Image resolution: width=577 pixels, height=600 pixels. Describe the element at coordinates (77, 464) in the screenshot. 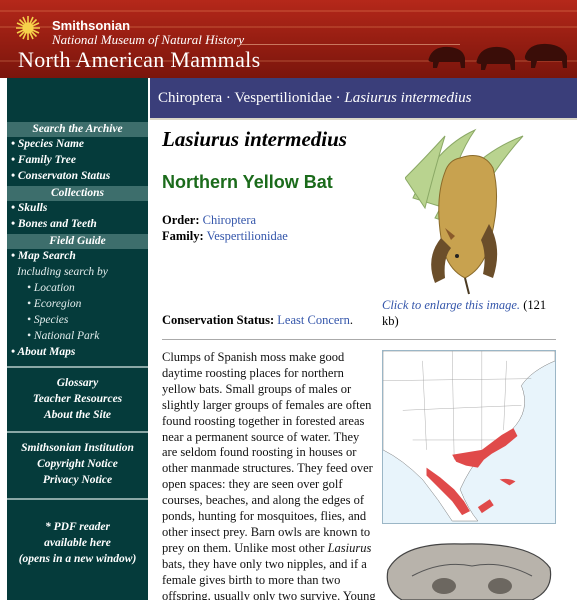

I see `nav-link-copyright: Copyright Notice` at that location.